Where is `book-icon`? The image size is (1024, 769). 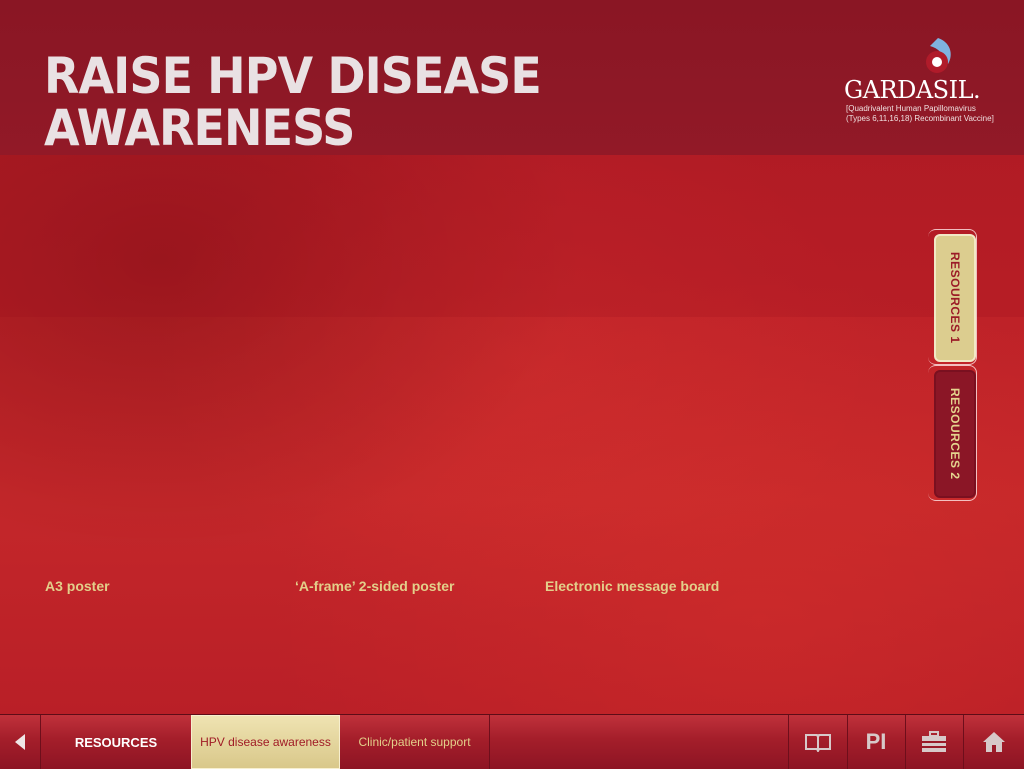 book-icon is located at coordinates (818, 743).